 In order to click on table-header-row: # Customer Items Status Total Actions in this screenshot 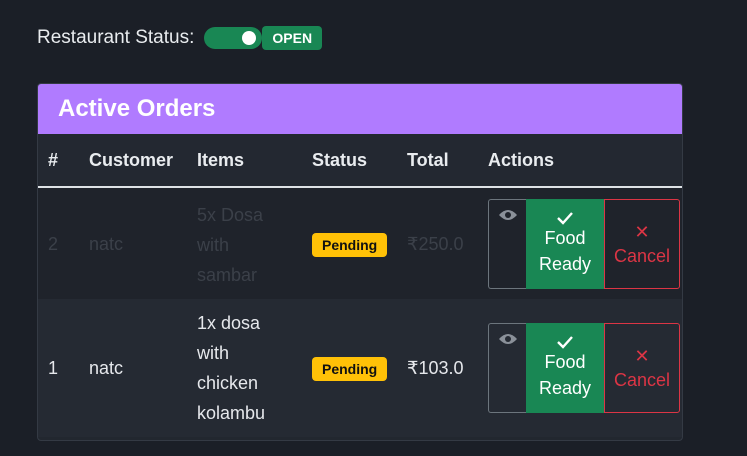, I will do `click(360, 161)`.